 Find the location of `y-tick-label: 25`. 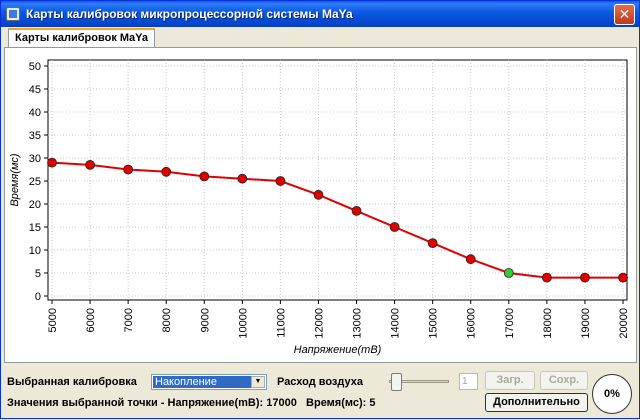

y-tick-label: 25 is located at coordinates (35, 182).